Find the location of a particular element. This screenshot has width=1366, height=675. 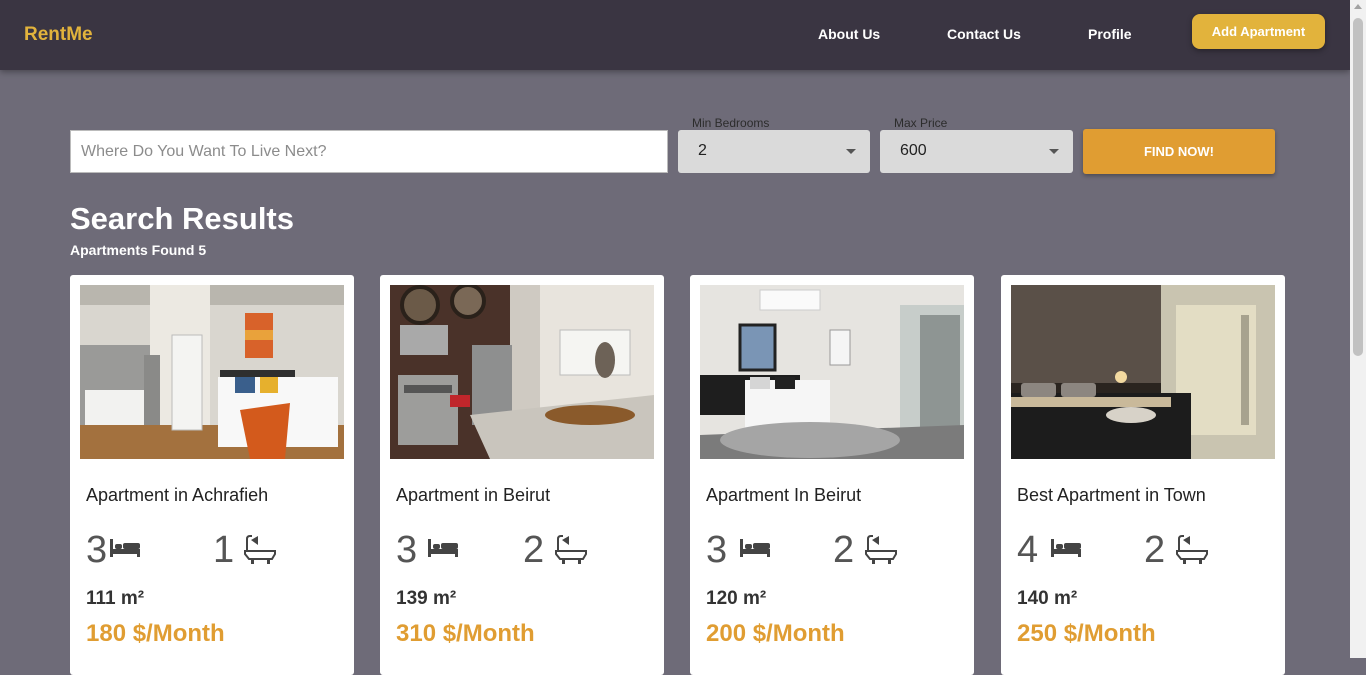

page-scrollbar is located at coordinates (1358, 329).